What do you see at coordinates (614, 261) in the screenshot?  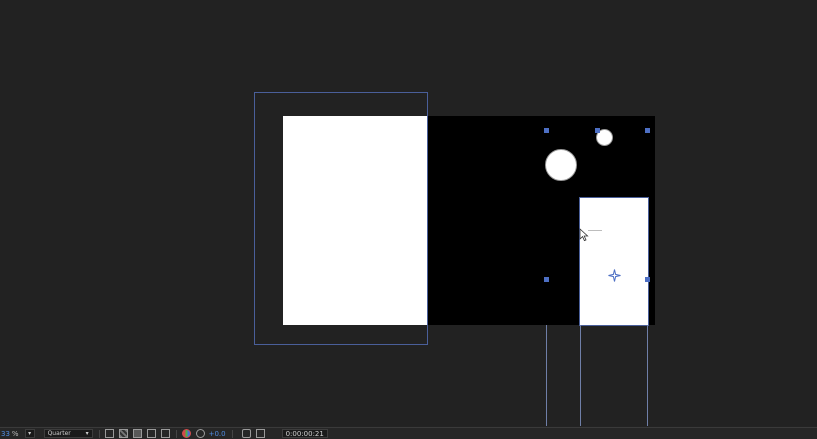 I see `layer-bounding-box-right` at bounding box center [614, 261].